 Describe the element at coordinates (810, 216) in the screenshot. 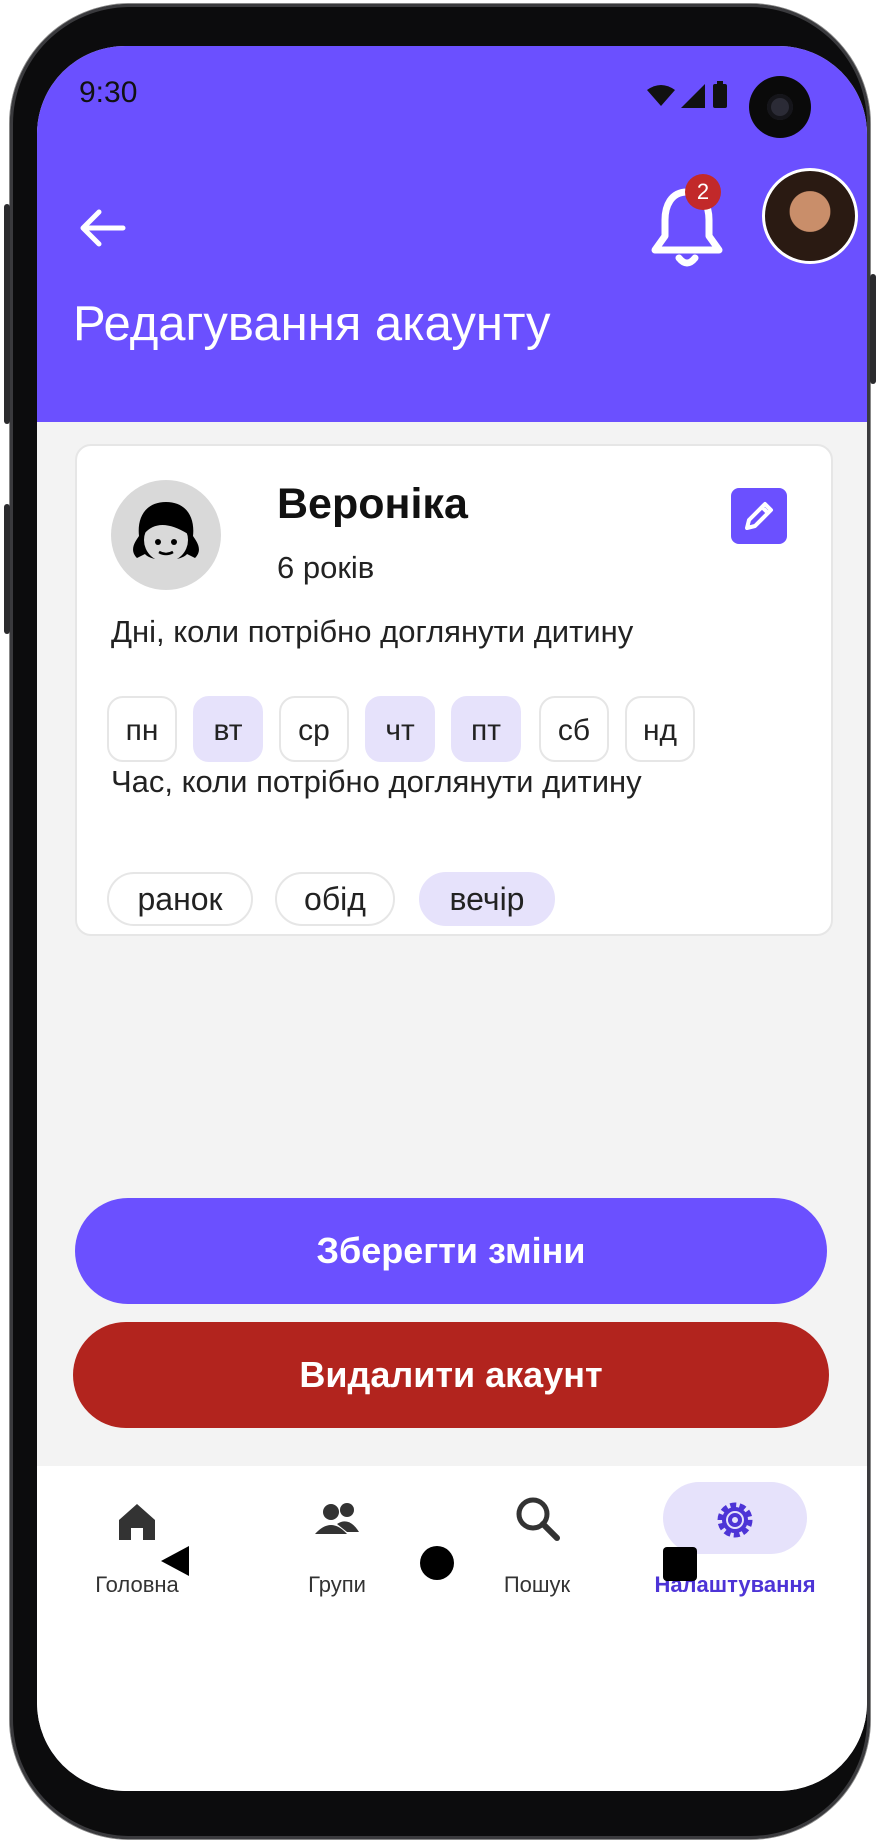

I see `user-avatar` at that location.